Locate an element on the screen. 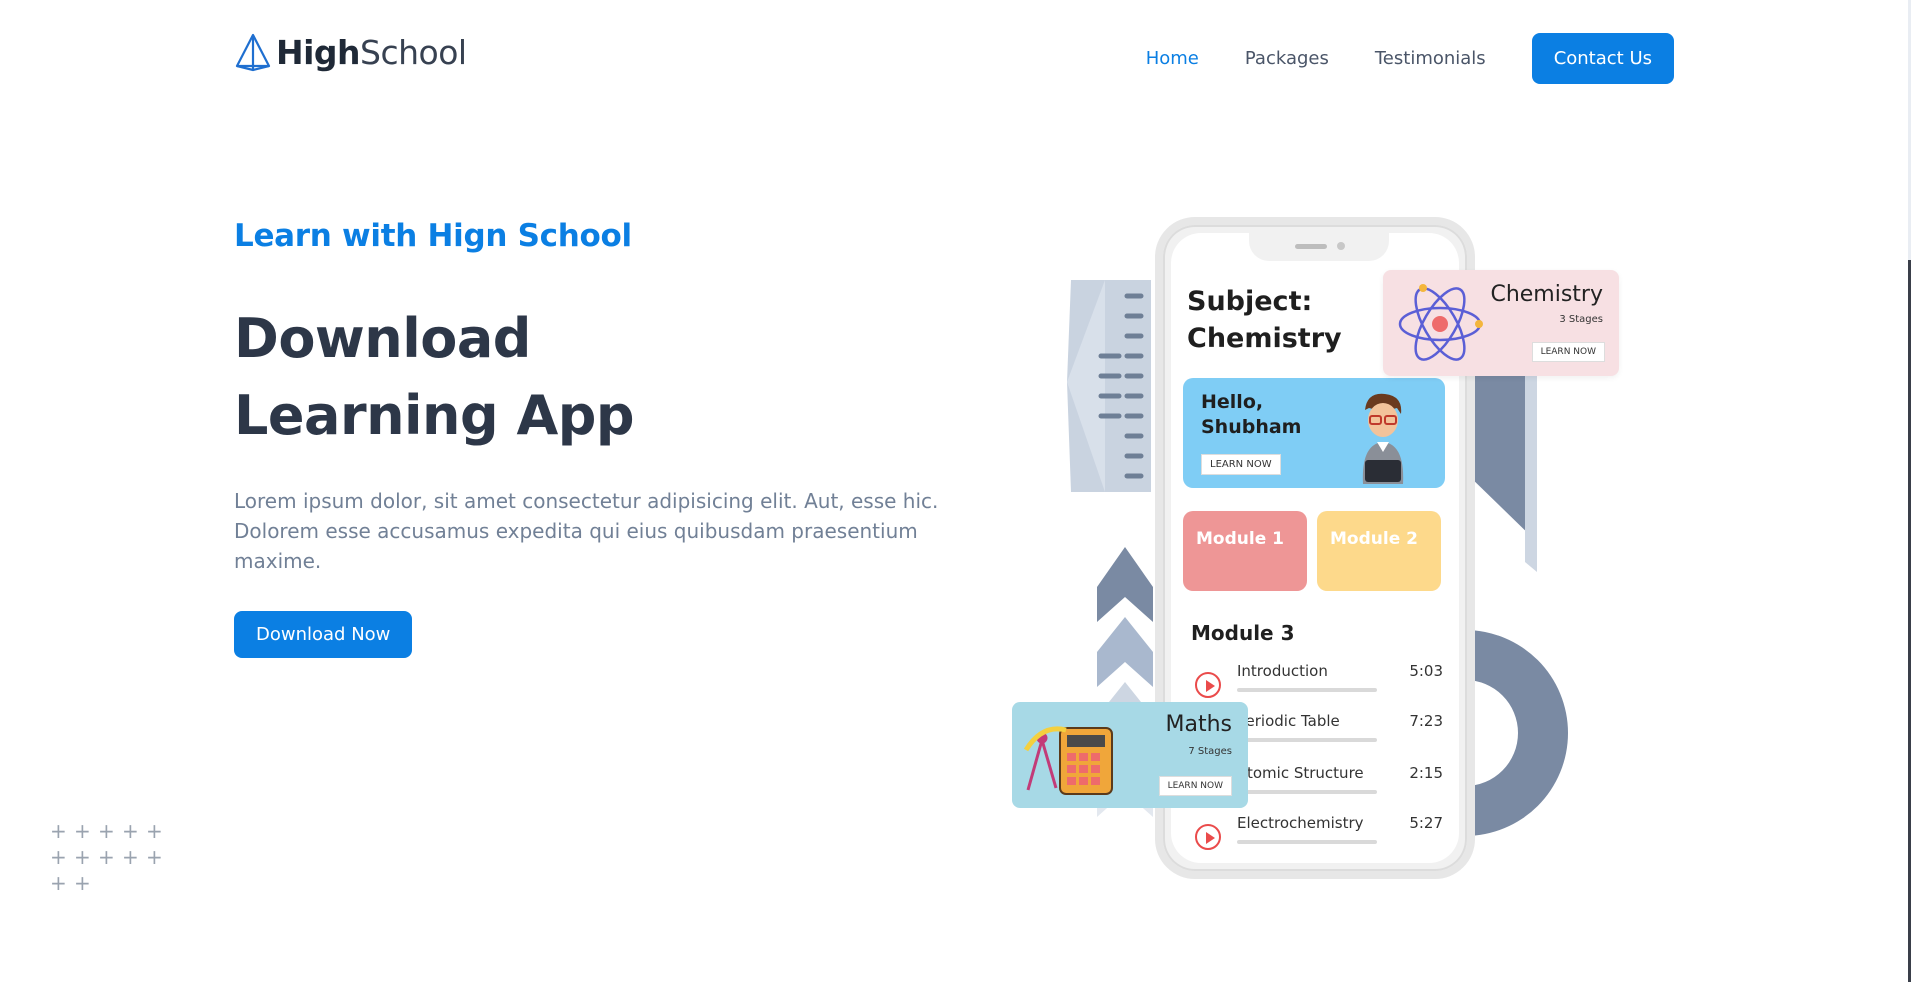  subject-title: Subject: Chemistry is located at coordinates (1264, 320).